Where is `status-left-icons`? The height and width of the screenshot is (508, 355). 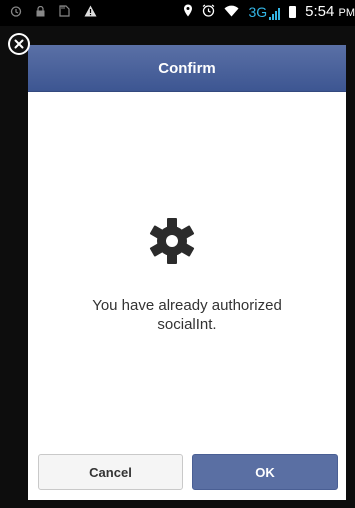
status-left-icons is located at coordinates (53, 12).